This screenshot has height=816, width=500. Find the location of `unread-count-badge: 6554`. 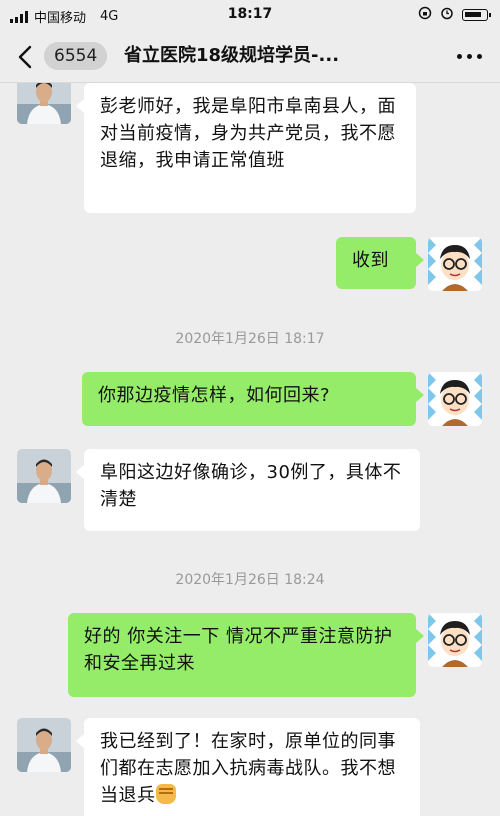

unread-count-badge: 6554 is located at coordinates (76, 56).